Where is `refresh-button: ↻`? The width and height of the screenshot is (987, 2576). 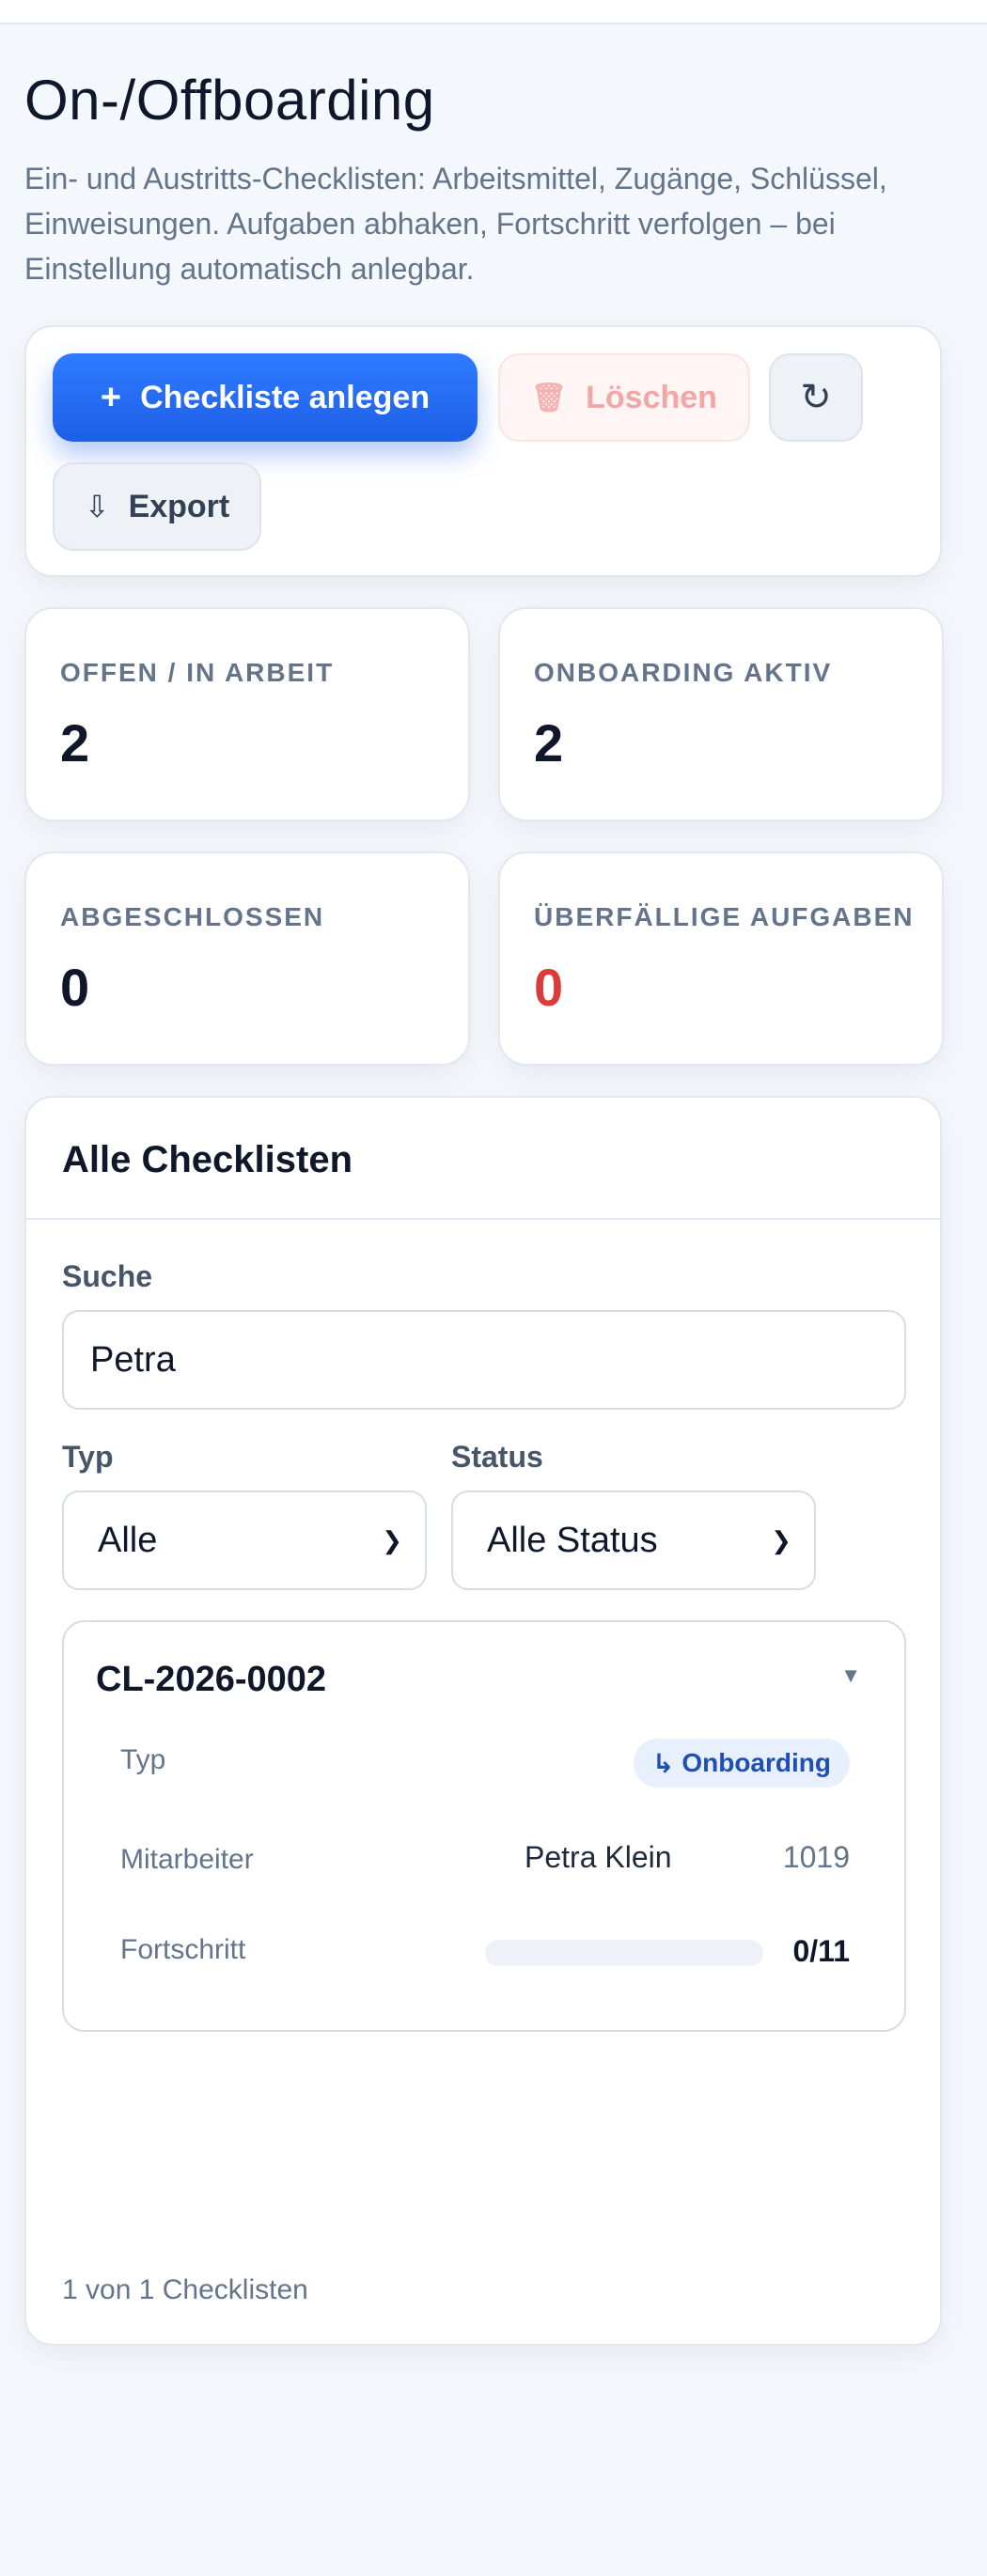
refresh-button: ↻ is located at coordinates (816, 397).